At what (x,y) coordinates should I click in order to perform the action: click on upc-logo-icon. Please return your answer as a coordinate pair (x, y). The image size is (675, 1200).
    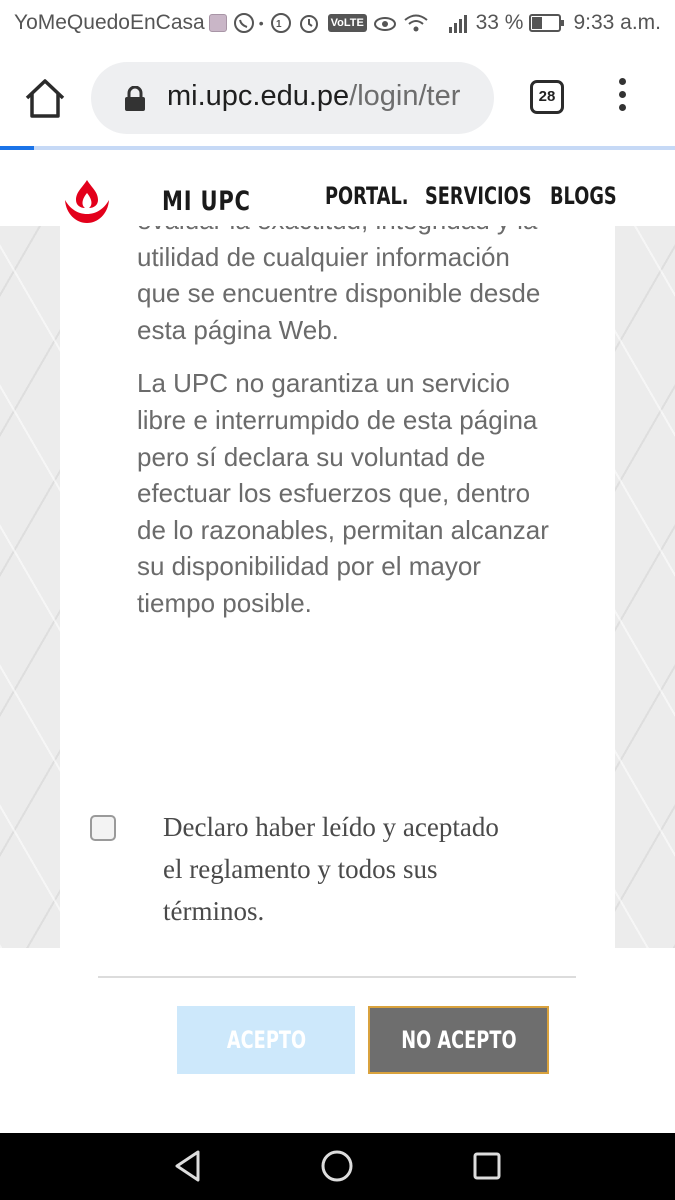
    Looking at the image, I should click on (87, 201).